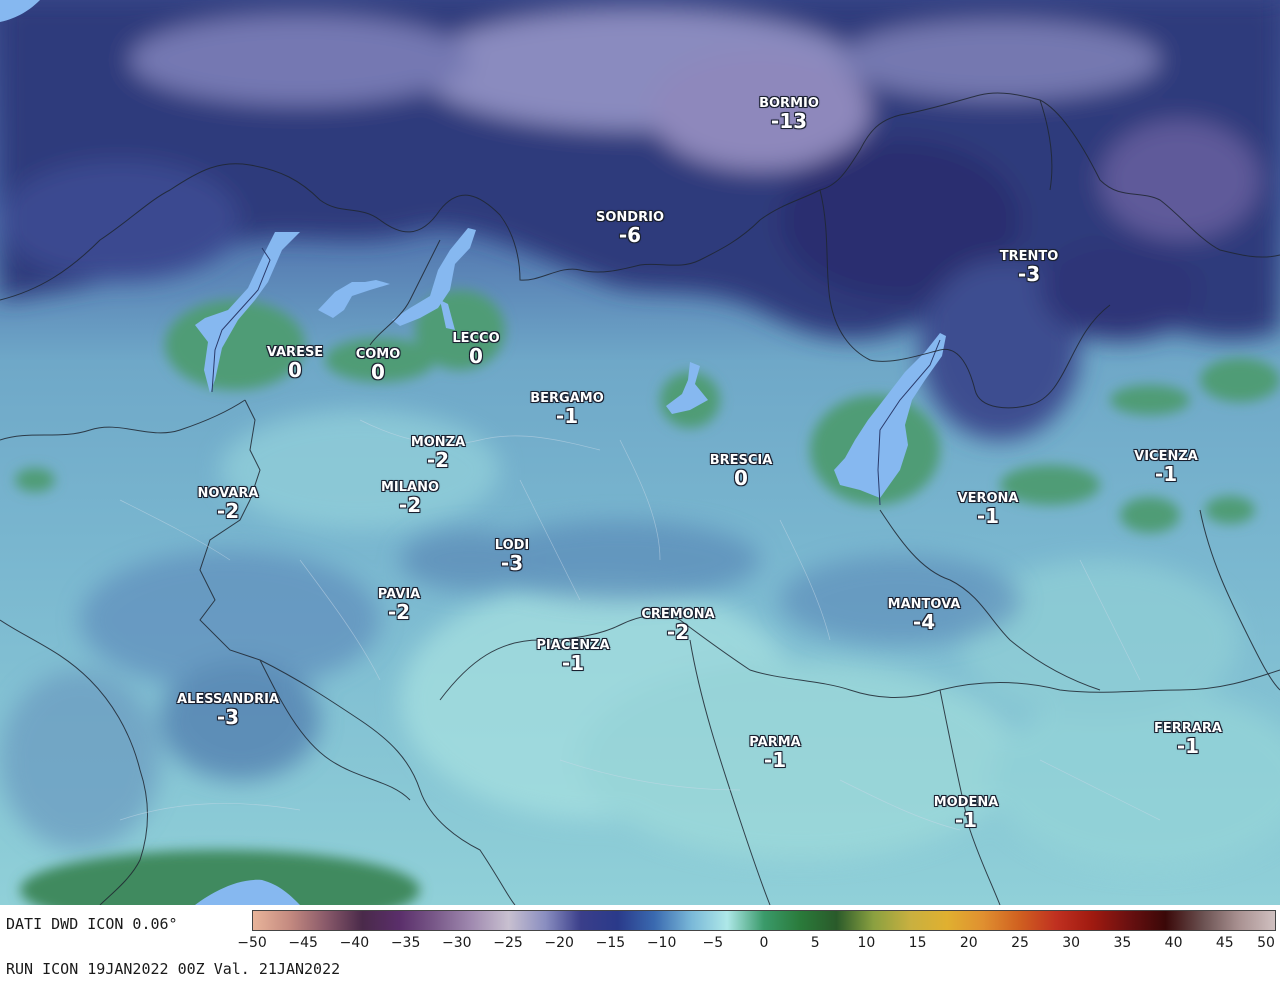 Image resolution: width=1280 pixels, height=987 pixels. Describe the element at coordinates (173, 969) in the screenshot. I see `run-info-text: RUN ICON 19JAN2022 00Z Val. 21JAN2022` at that location.